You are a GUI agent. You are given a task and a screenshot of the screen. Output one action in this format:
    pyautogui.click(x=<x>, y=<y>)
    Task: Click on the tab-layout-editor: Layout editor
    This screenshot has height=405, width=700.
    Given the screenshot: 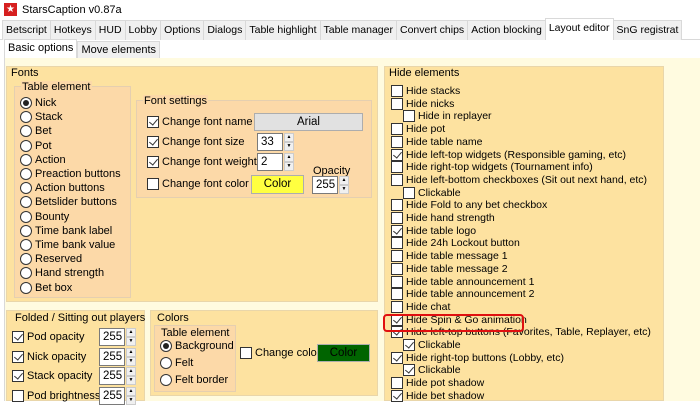 What is the action you would take?
    pyautogui.click(x=579, y=29)
    